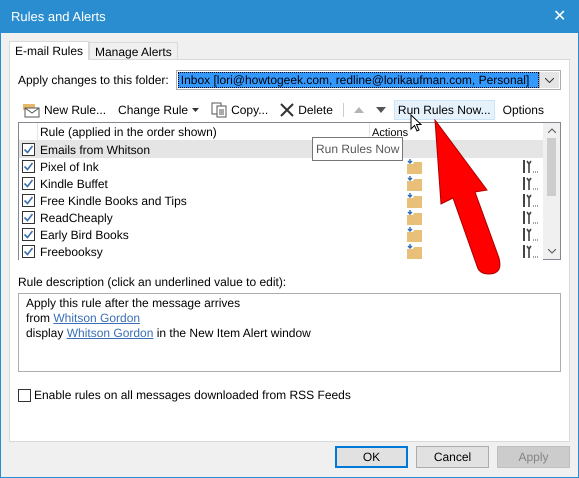 Image resolution: width=579 pixels, height=478 pixels. What do you see at coordinates (153, 282) in the screenshot?
I see `description-label: Rule description (click an underlined value to edit):` at bounding box center [153, 282].